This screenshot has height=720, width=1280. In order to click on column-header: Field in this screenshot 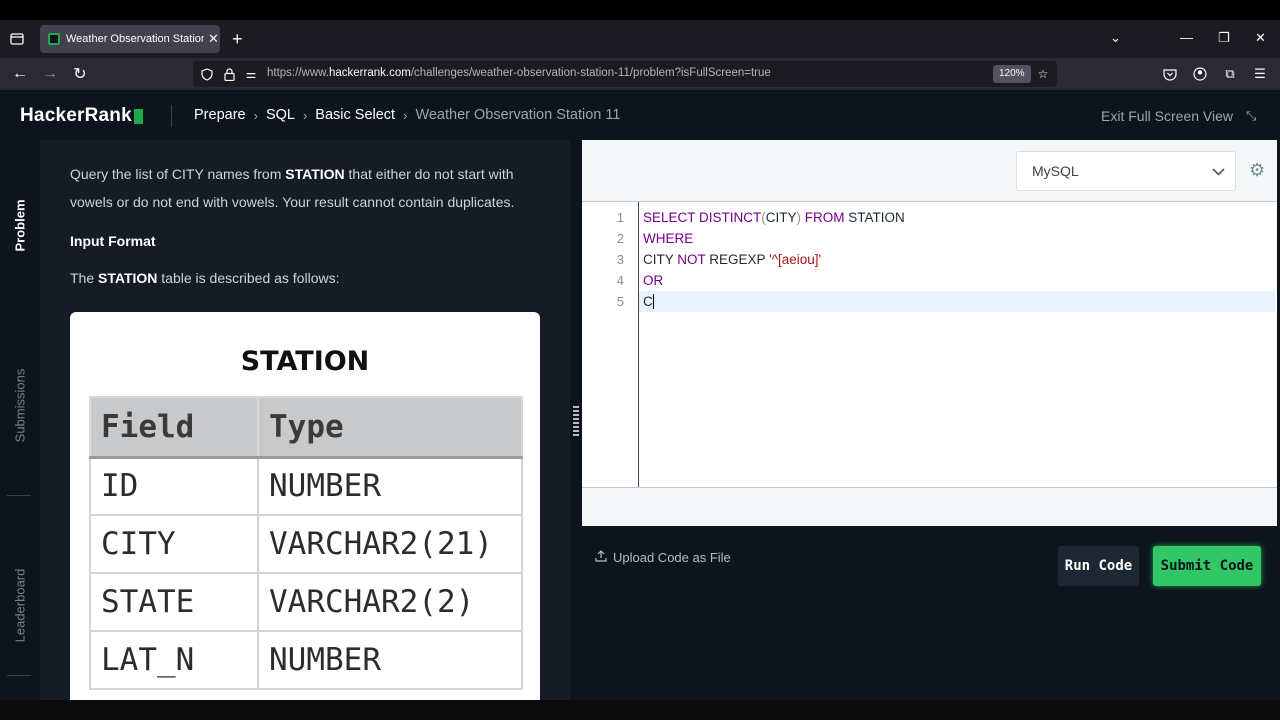, I will do `click(174, 427)`.